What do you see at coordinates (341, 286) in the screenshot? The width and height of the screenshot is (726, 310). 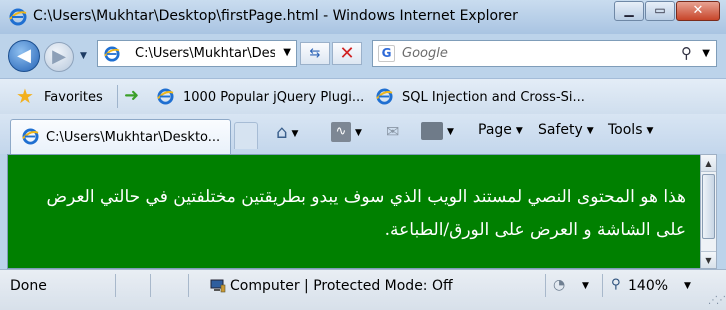 I see `security-zone: Computer | Protected Mode: Off` at bounding box center [341, 286].